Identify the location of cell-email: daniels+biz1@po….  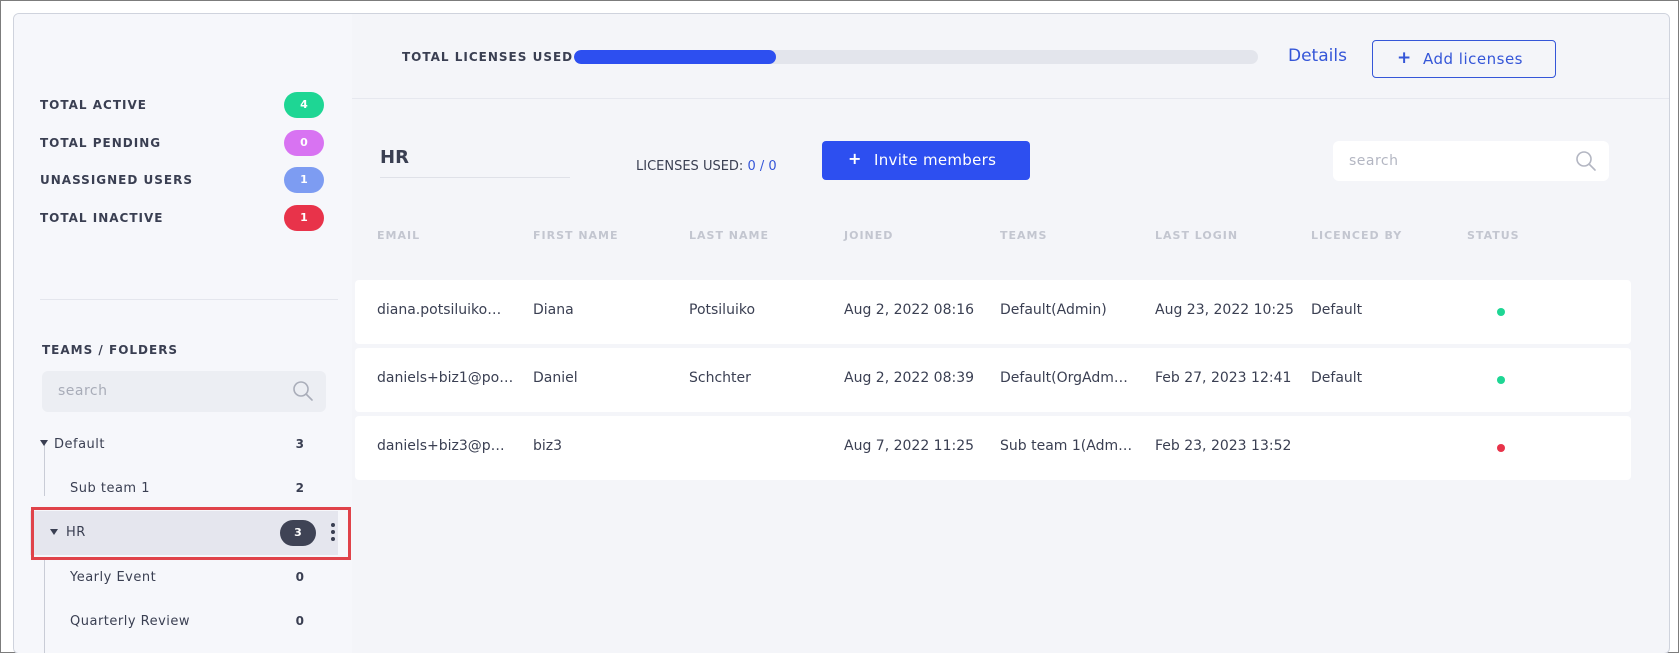
(445, 378).